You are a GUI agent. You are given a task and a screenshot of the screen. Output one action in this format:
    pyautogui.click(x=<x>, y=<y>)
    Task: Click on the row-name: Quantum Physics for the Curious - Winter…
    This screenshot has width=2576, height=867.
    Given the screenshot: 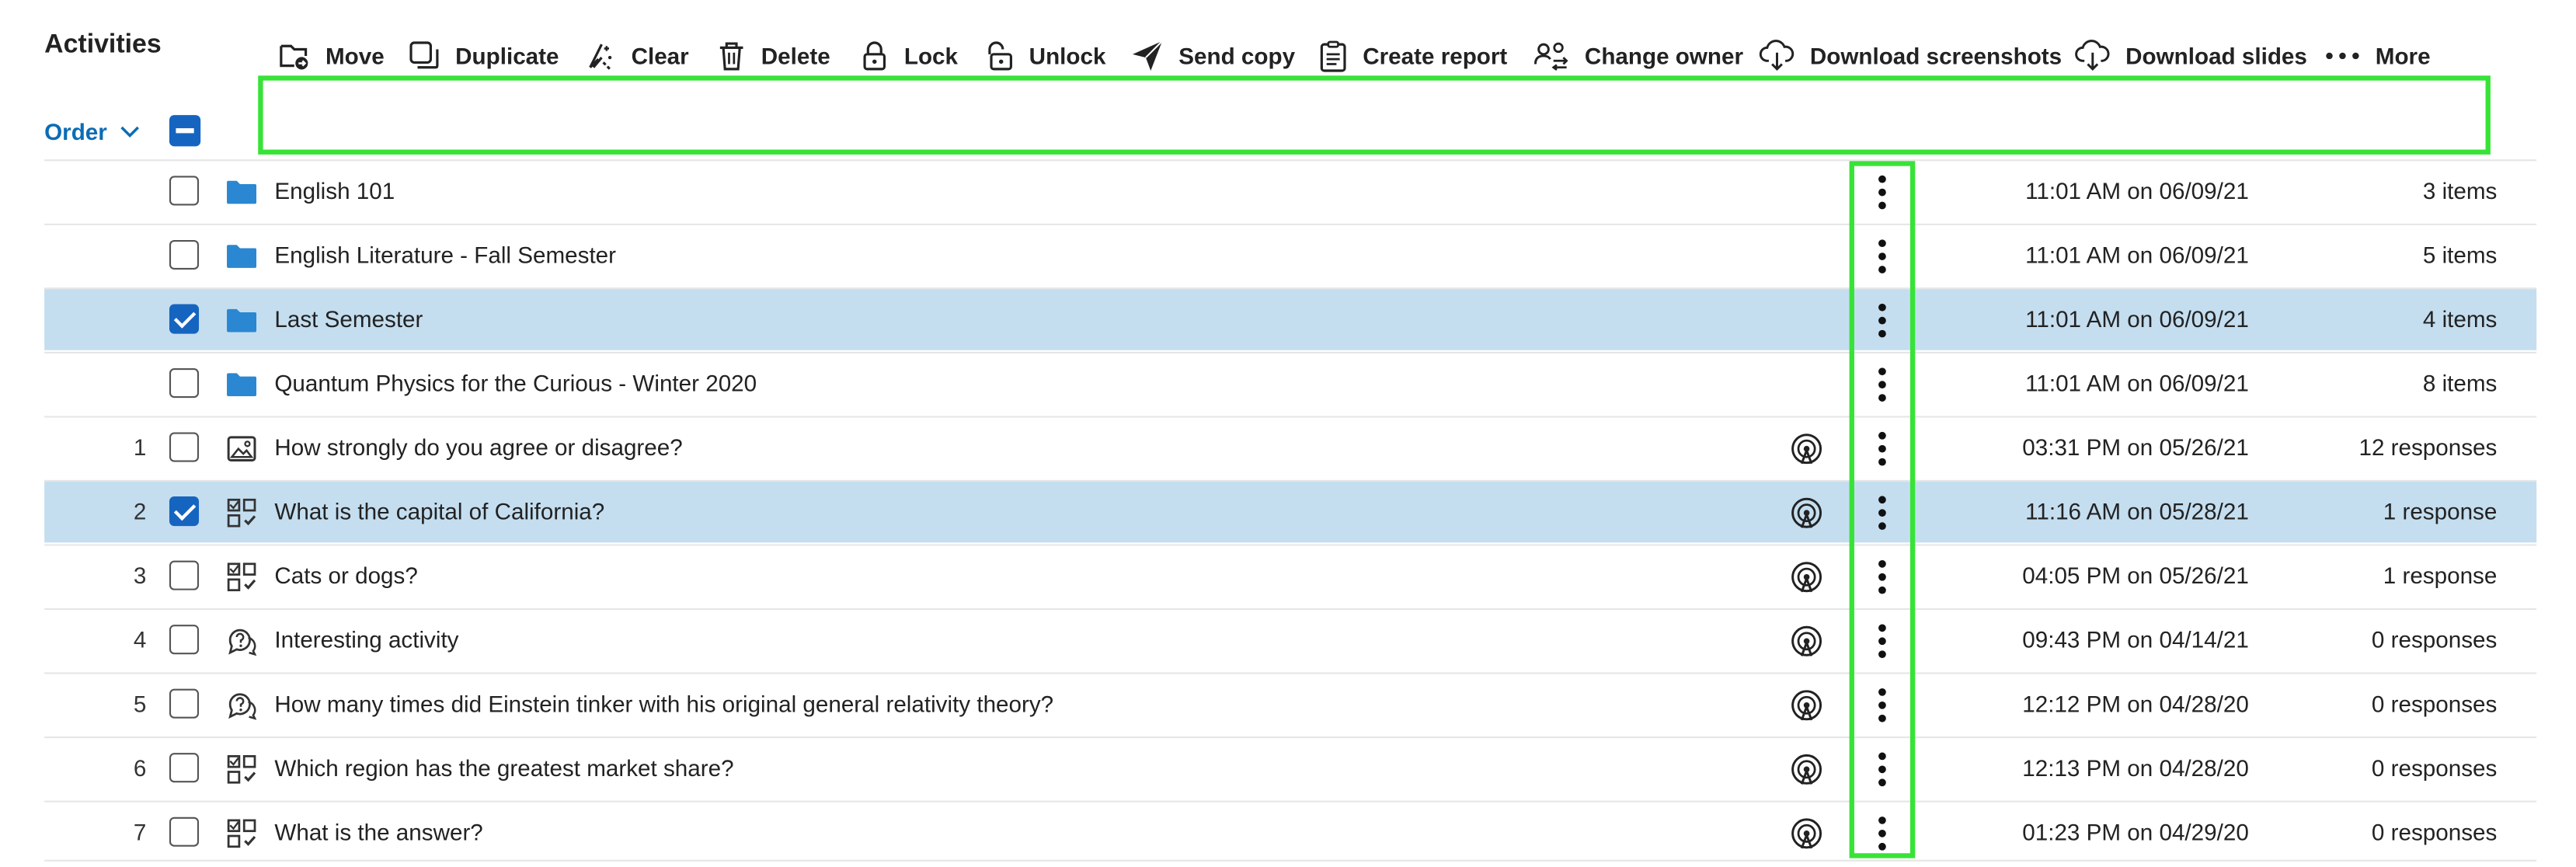 What is the action you would take?
    pyautogui.click(x=515, y=383)
    